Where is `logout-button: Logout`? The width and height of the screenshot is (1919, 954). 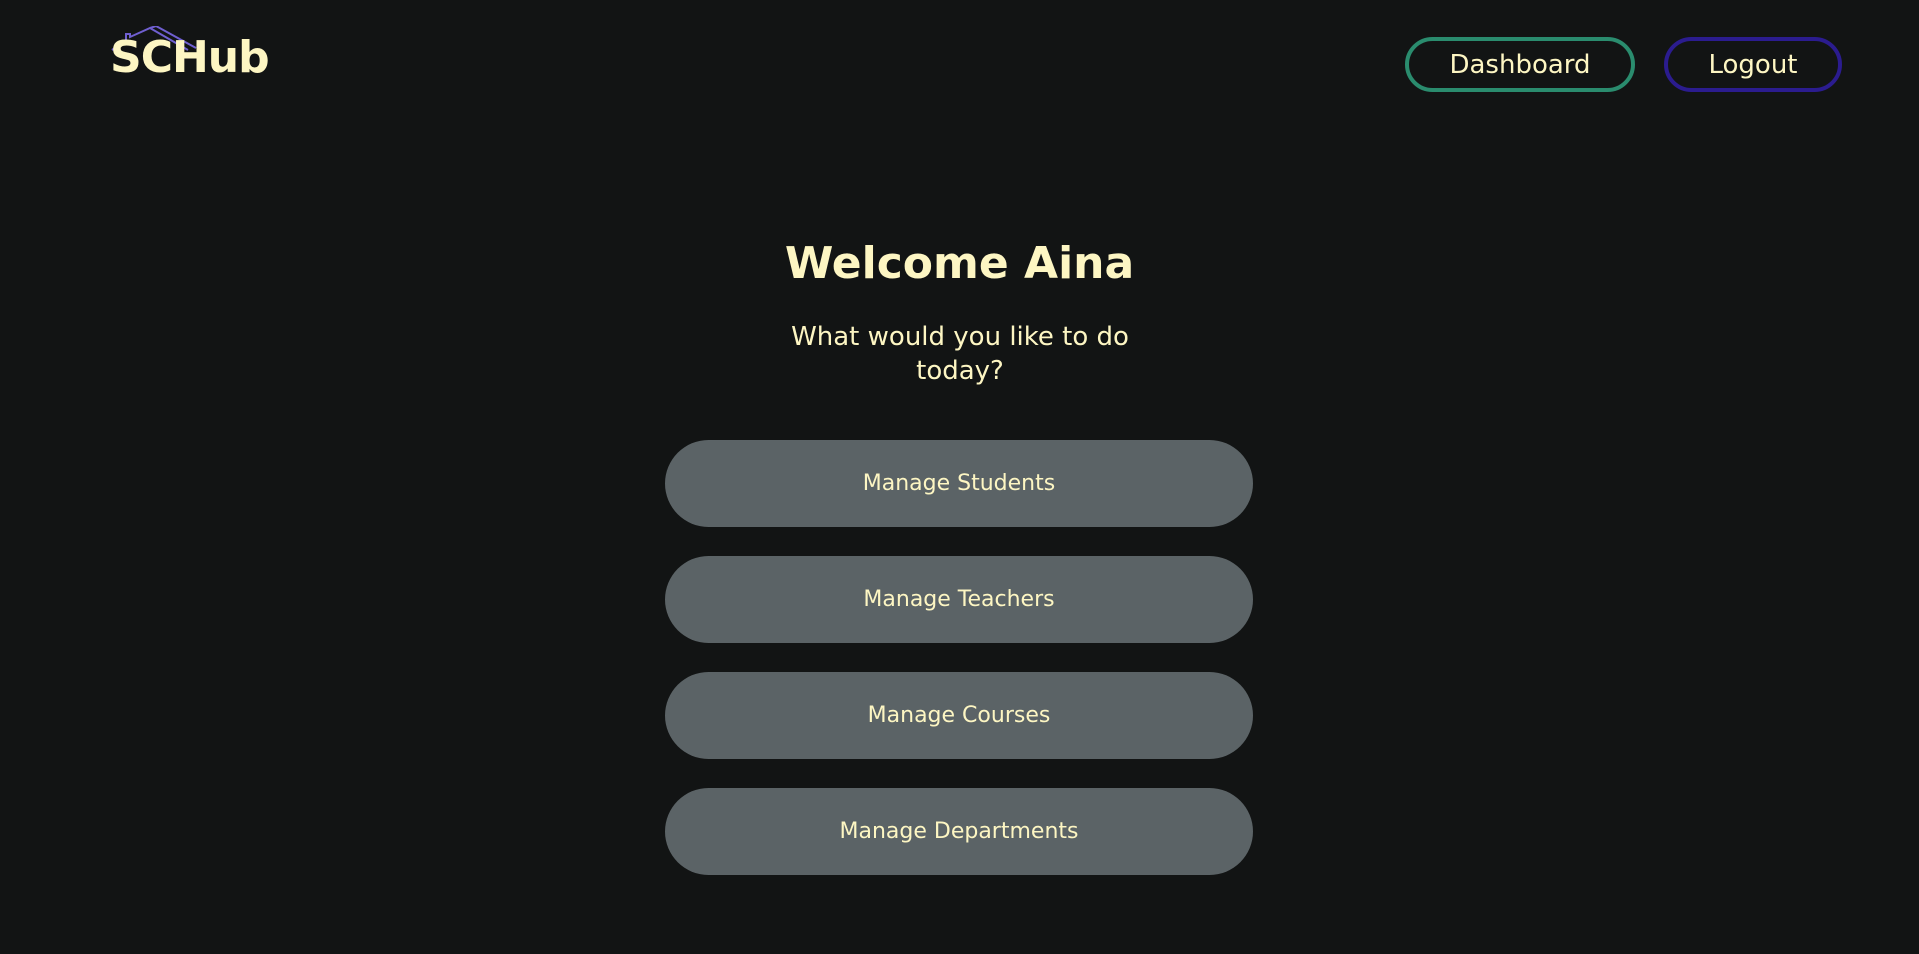
logout-button: Logout is located at coordinates (1753, 64).